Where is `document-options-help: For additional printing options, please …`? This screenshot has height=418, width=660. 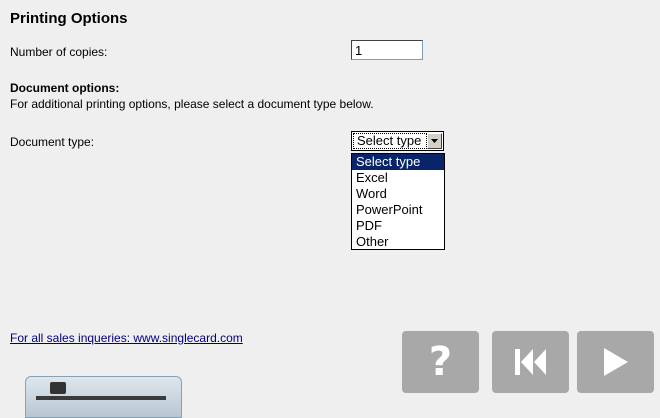 document-options-help: For additional printing options, please … is located at coordinates (192, 104).